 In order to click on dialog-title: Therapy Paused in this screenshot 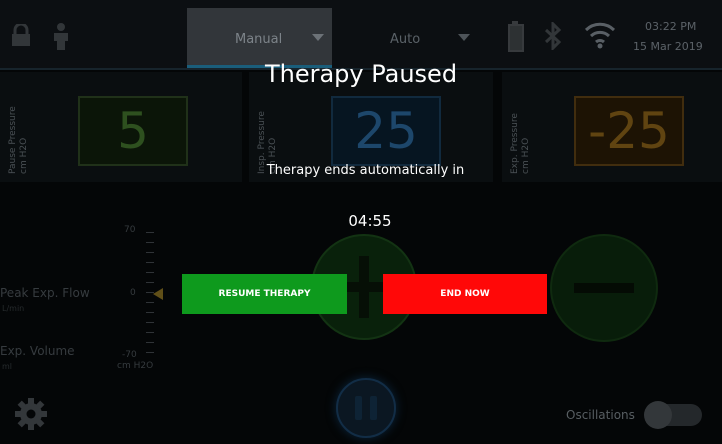, I will do `click(361, 74)`.